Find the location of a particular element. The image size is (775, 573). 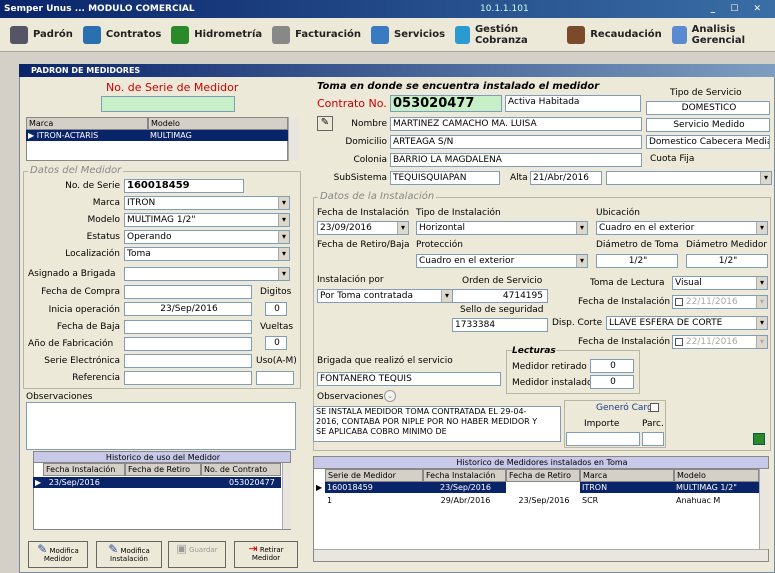

historico-medidores-vscroll is located at coordinates (764, 509).